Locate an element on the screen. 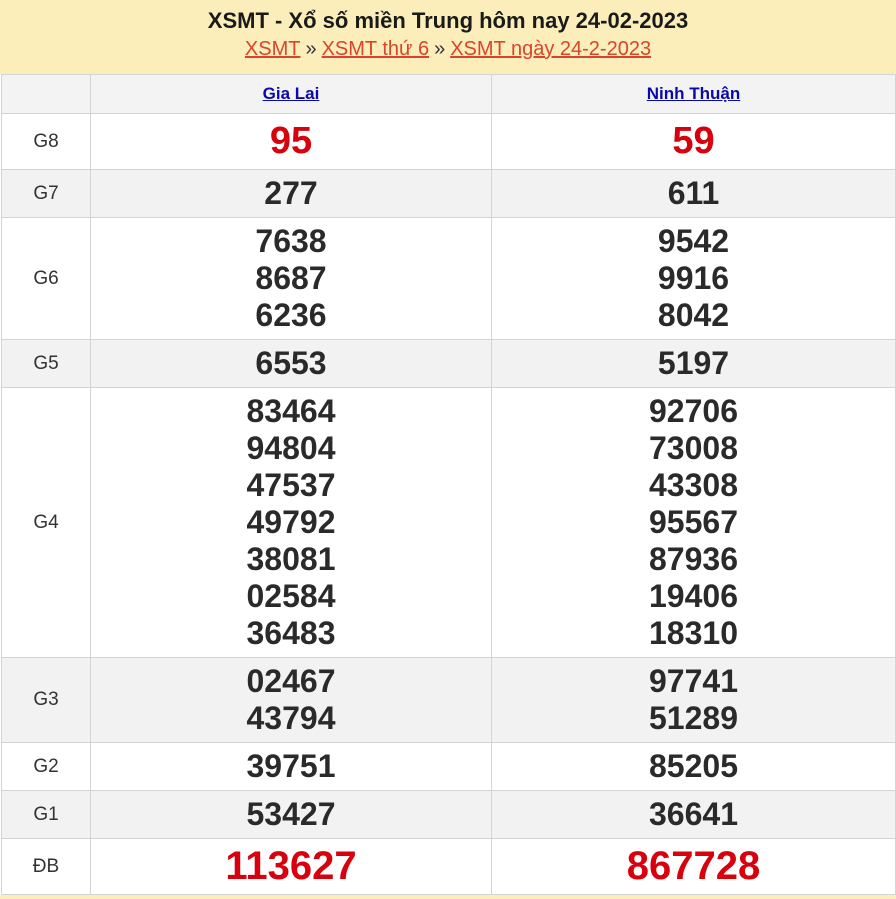  prize-cell: 6553 is located at coordinates (291, 363).